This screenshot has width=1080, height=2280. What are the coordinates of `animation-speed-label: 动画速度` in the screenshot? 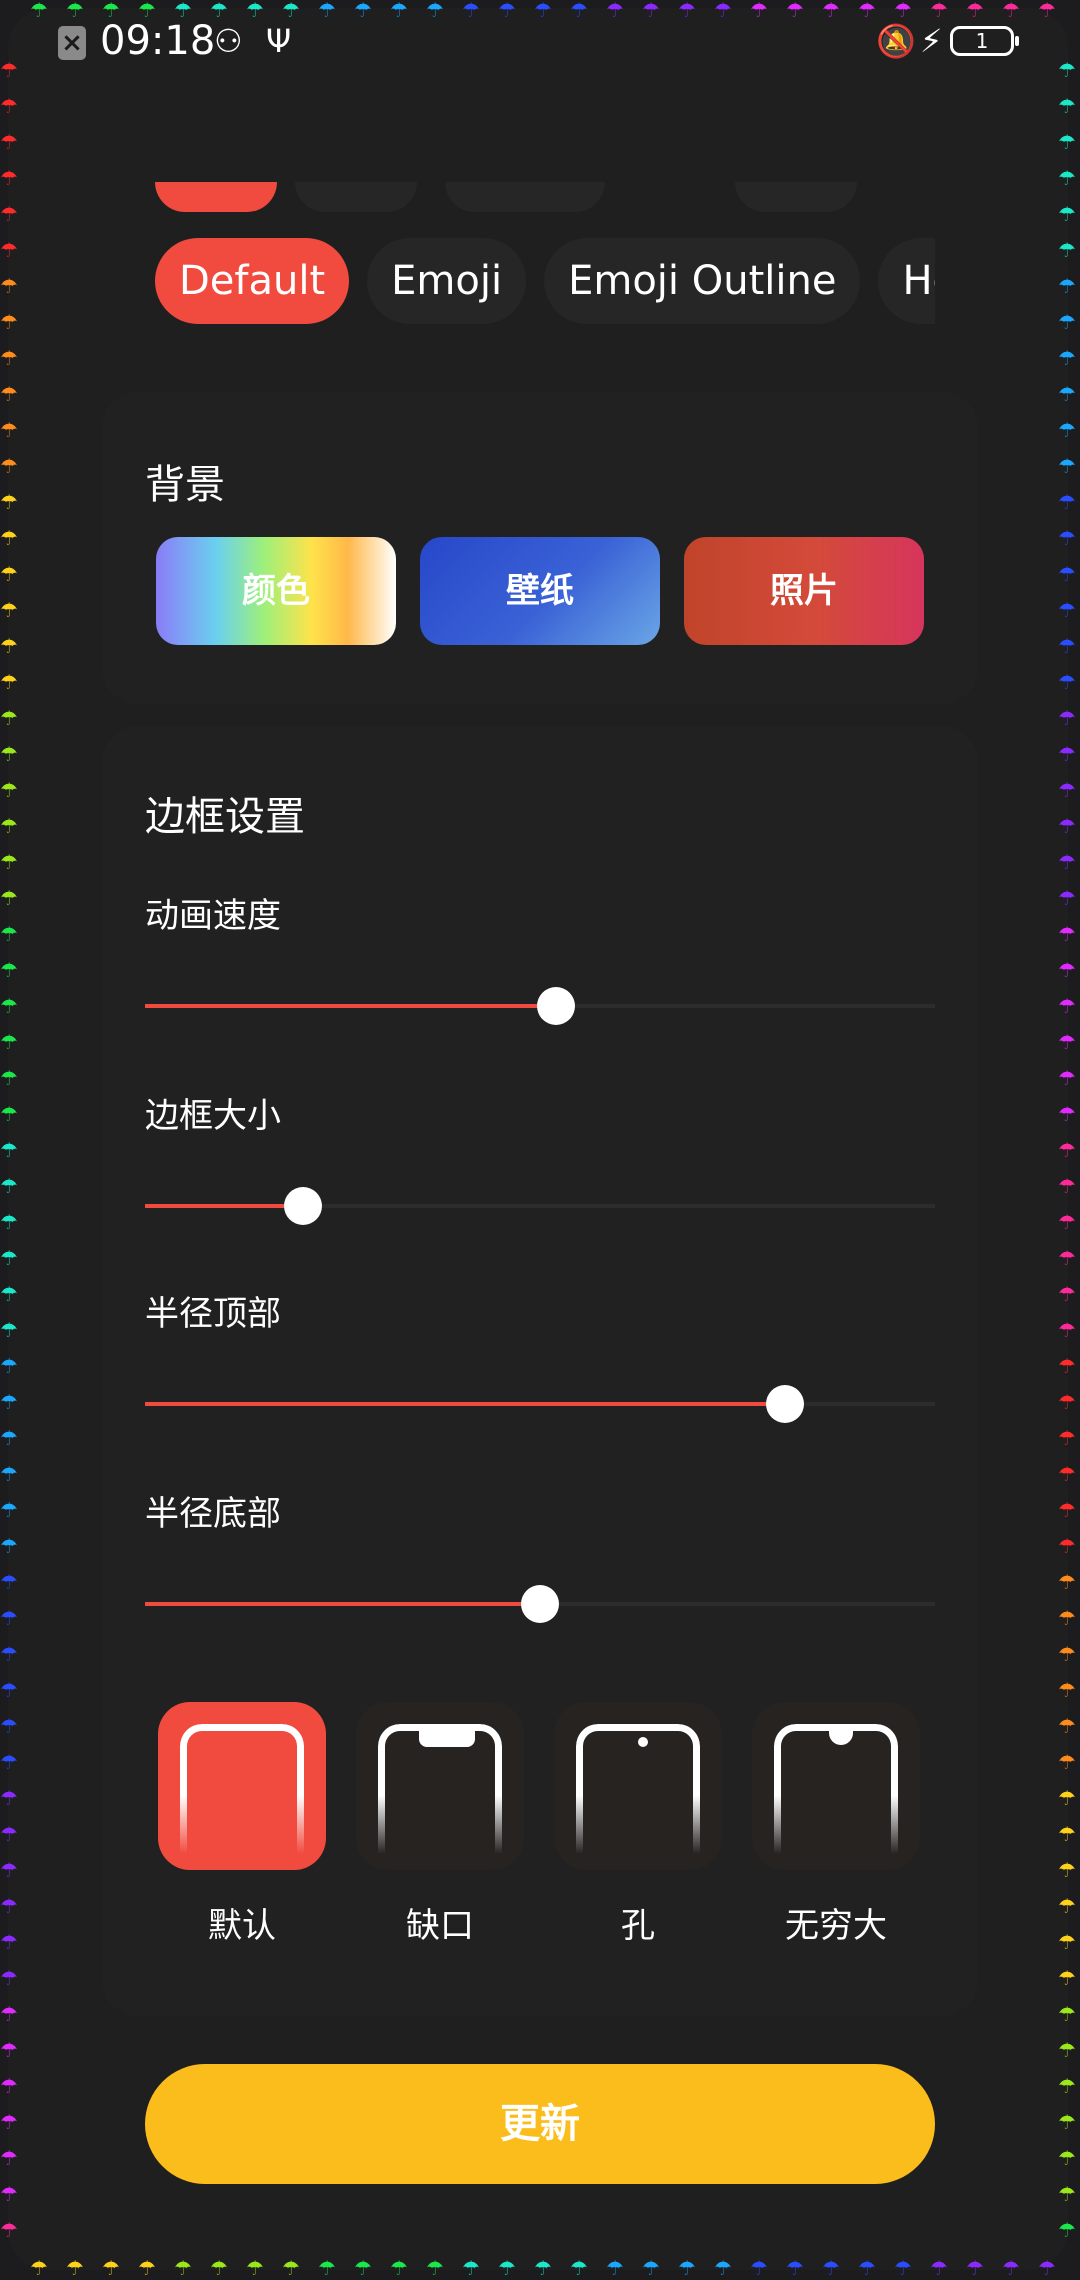 It's located at (213, 916).